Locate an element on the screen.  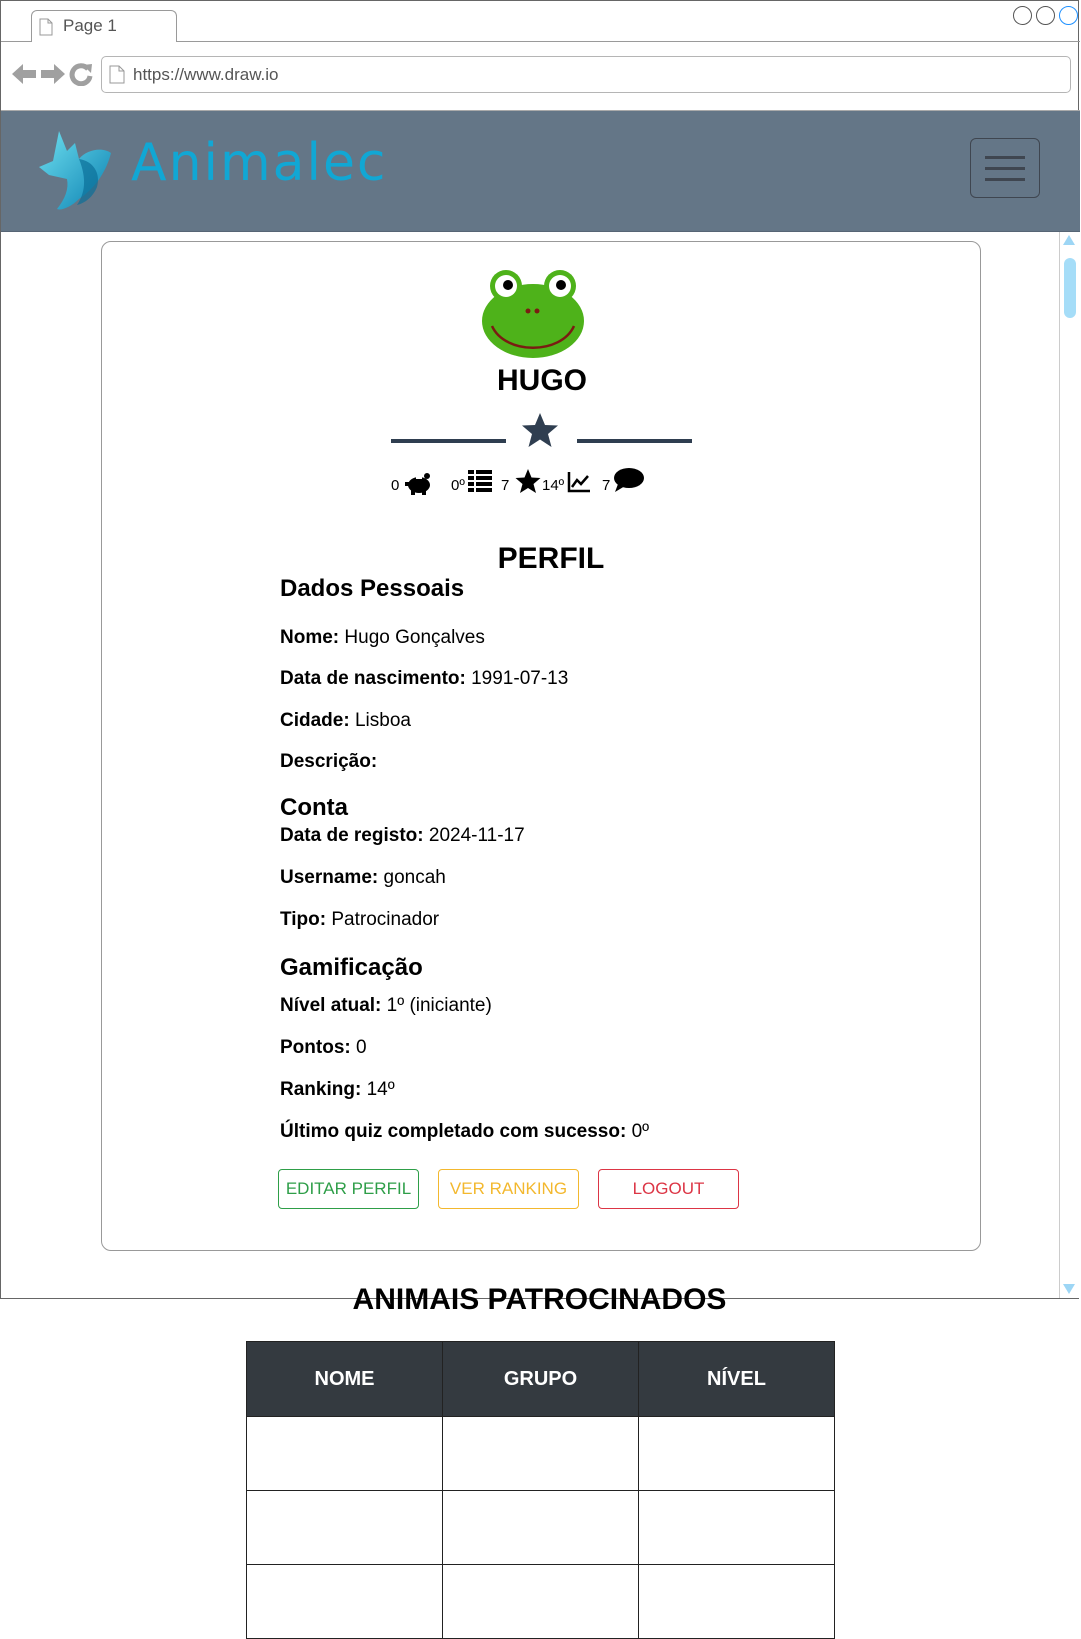
points-count: 0 is located at coordinates (395, 485).